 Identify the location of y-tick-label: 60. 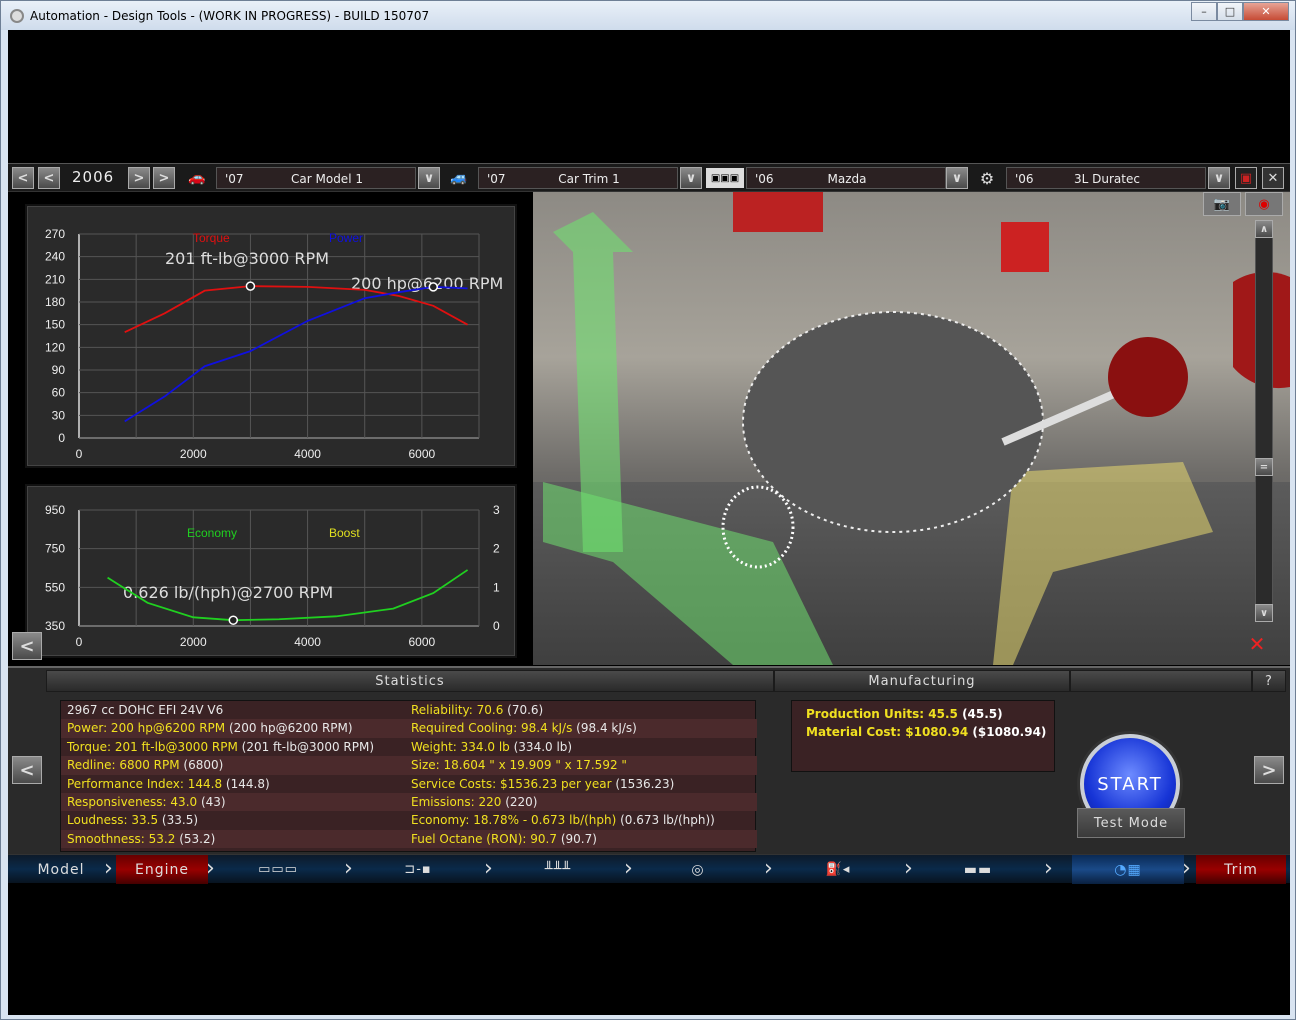
(59, 393).